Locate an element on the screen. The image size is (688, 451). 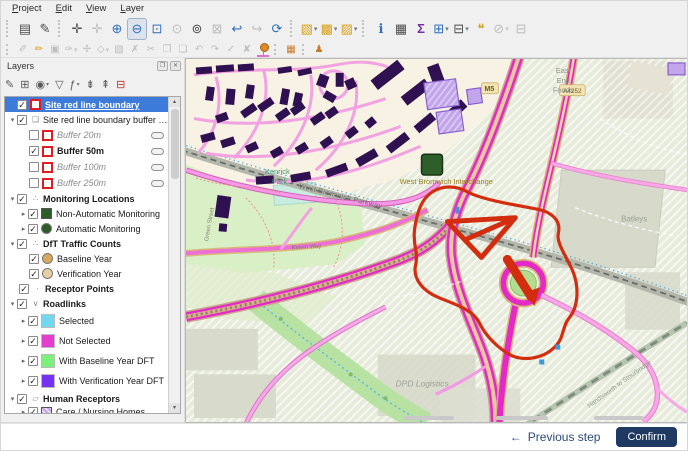
commit-button: ✓ is located at coordinates (231, 50).